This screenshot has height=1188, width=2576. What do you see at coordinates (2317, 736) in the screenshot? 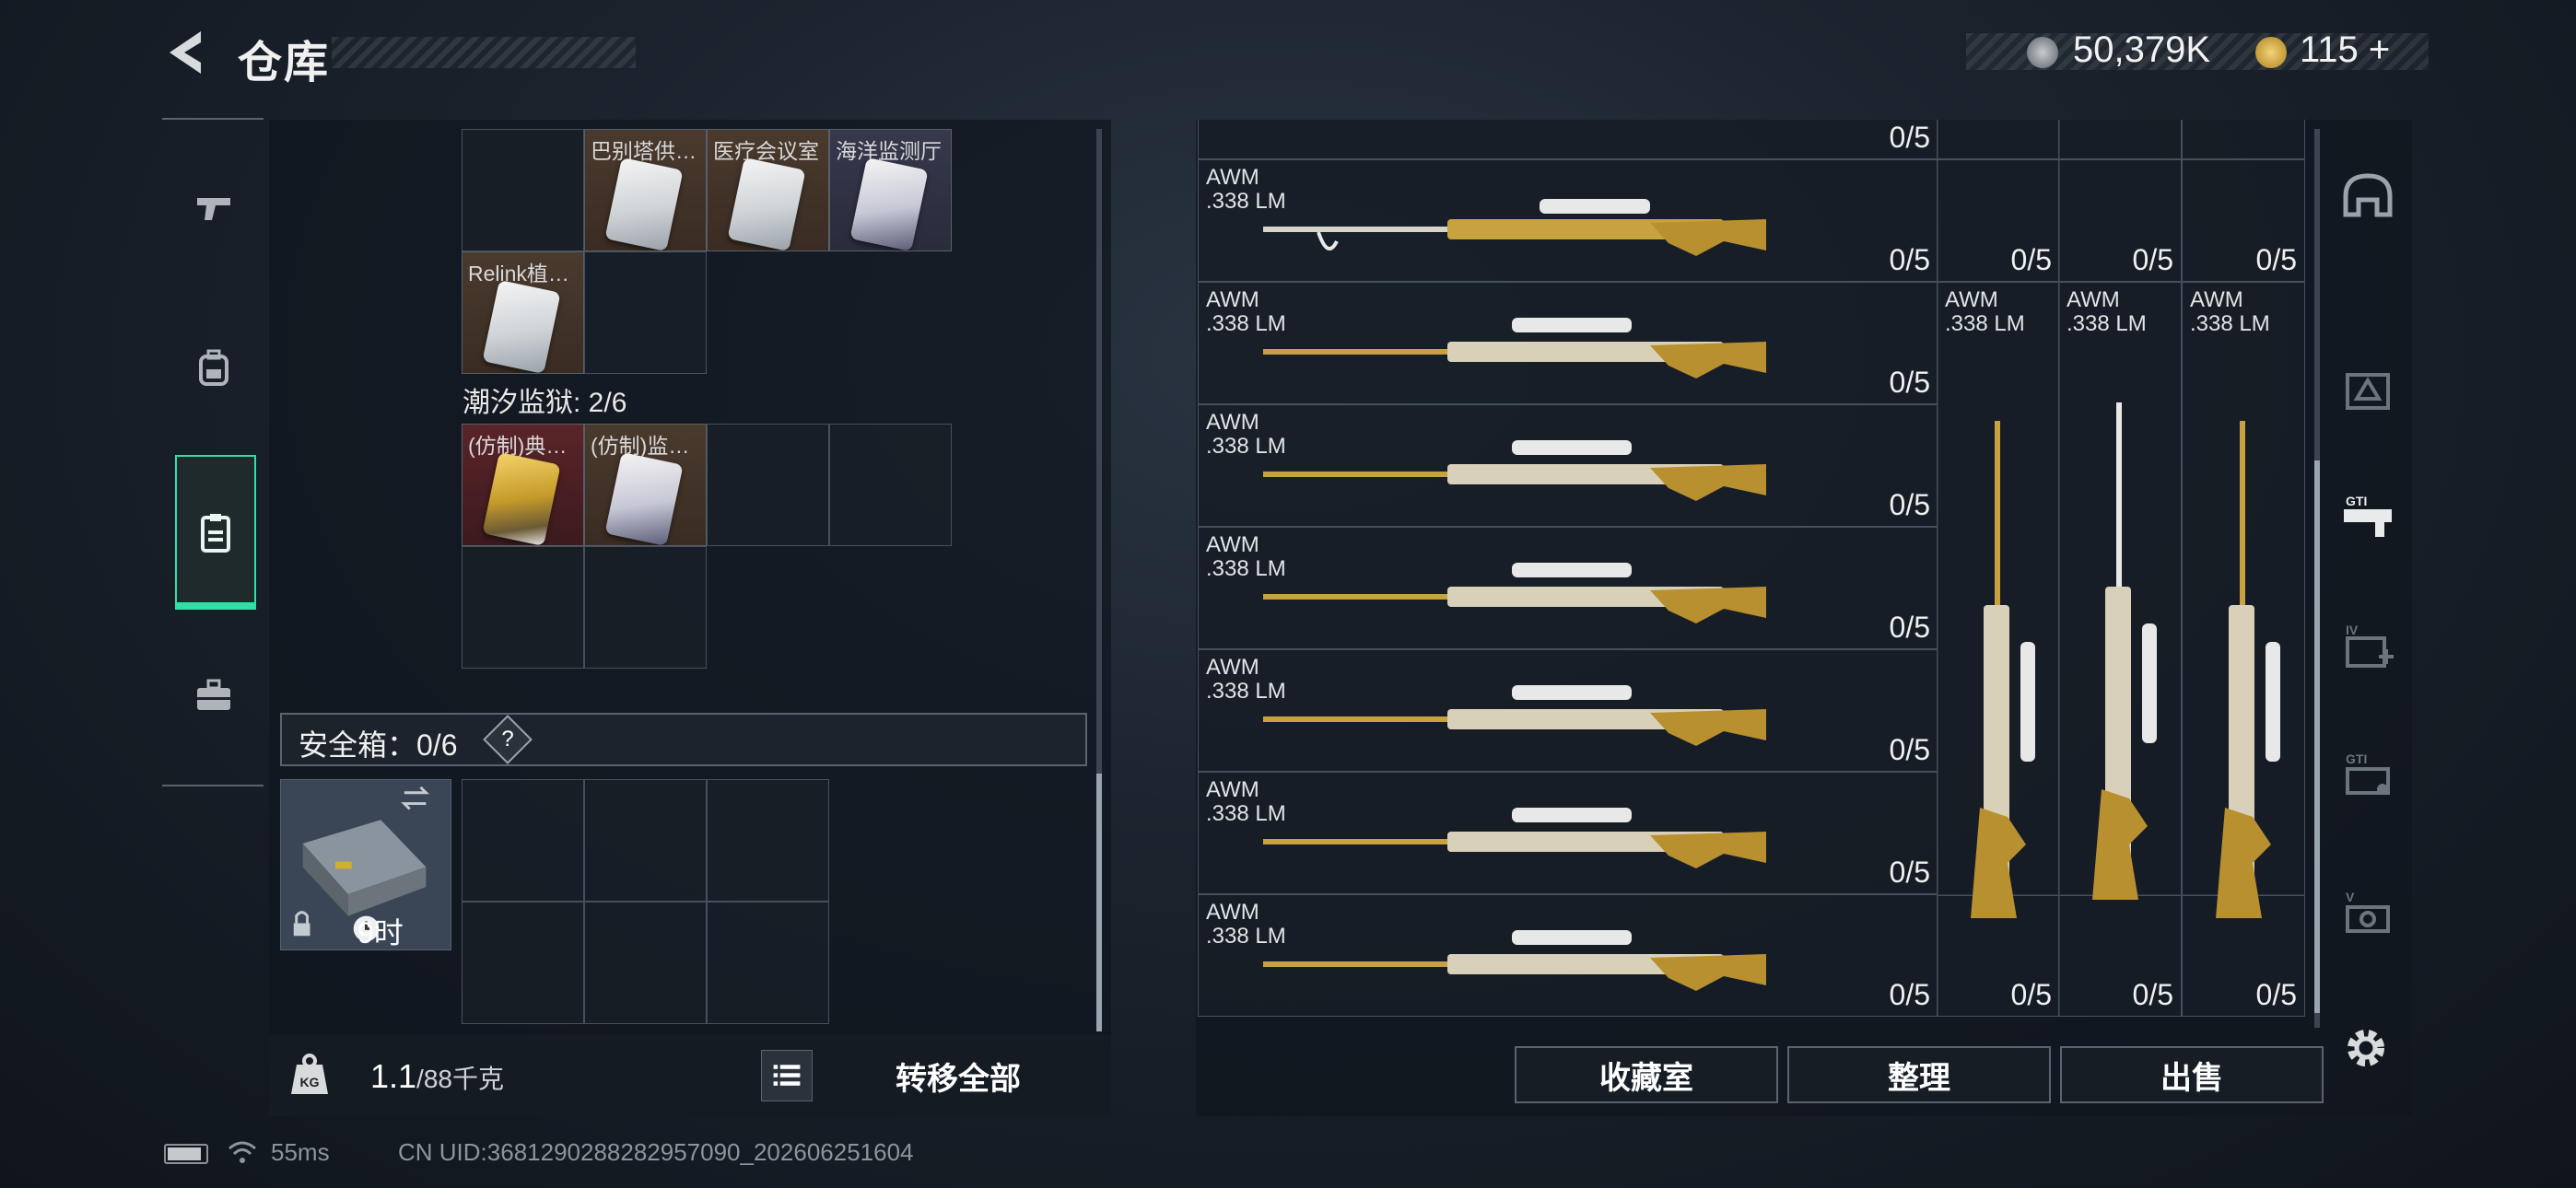
I see `weapon-scroll-thumb` at bounding box center [2317, 736].